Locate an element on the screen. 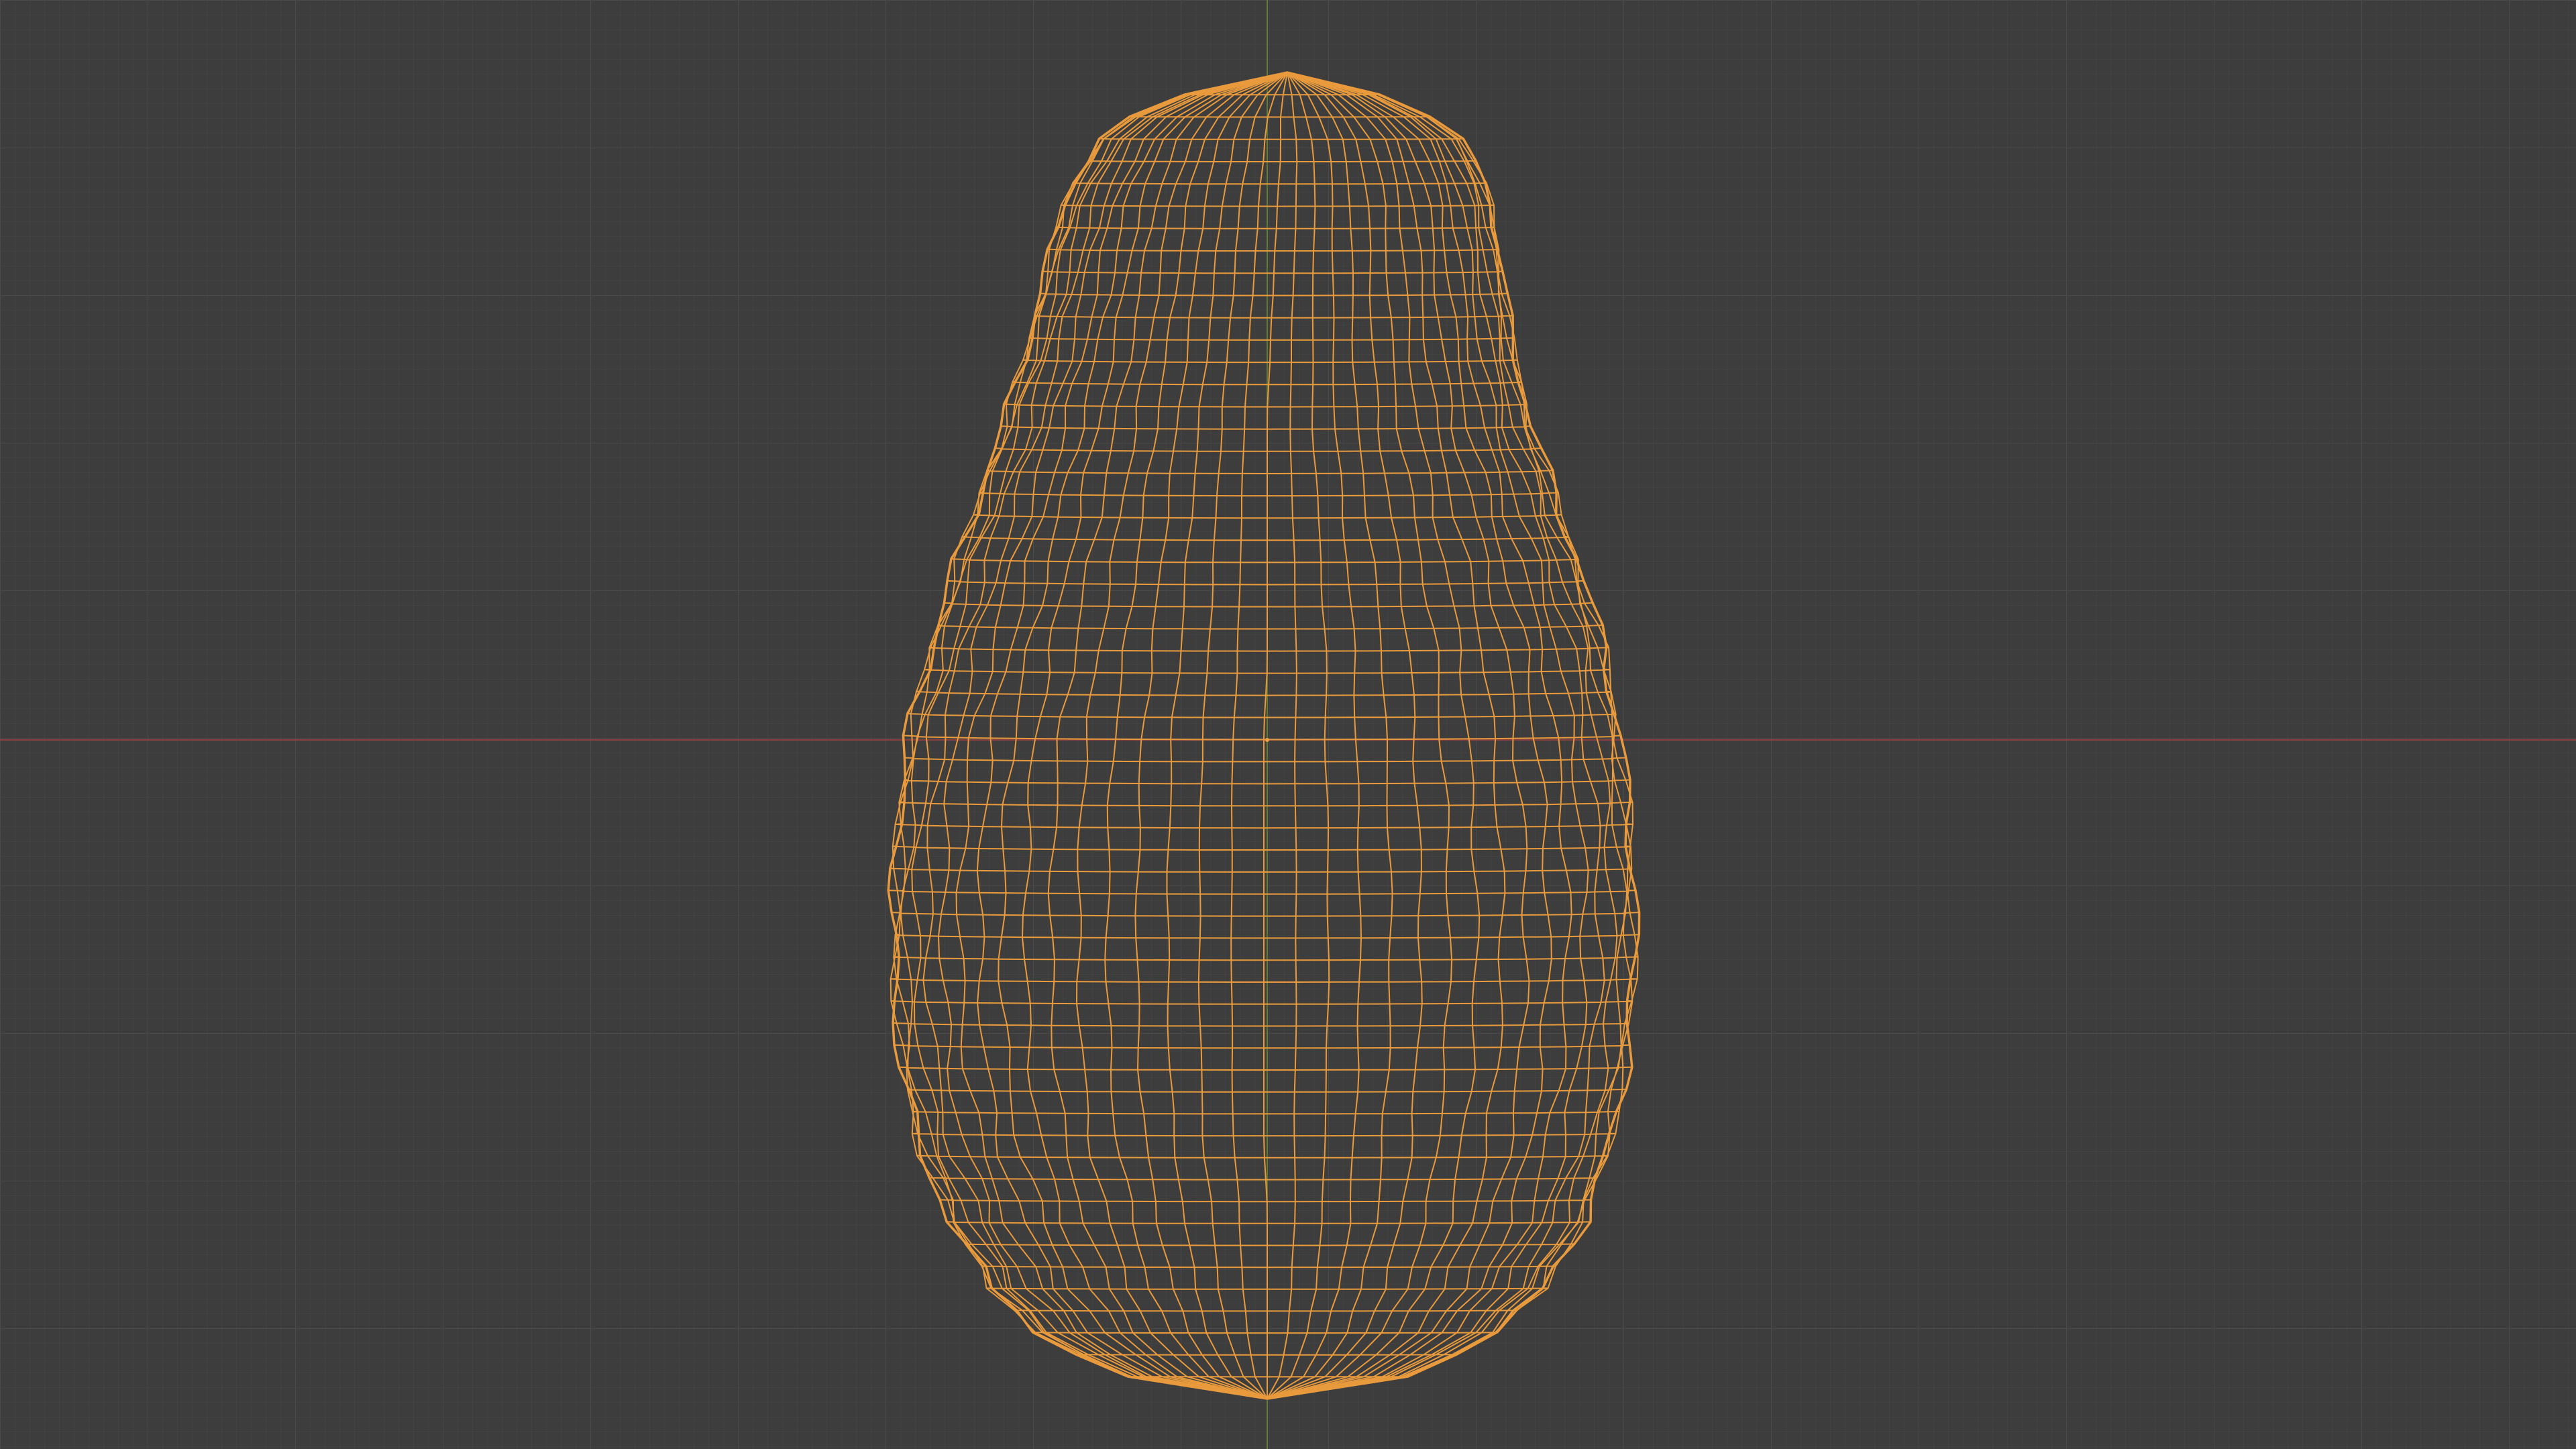 The height and width of the screenshot is (1449, 2576). mesh-edge-ring is located at coordinates (1265, 1333).